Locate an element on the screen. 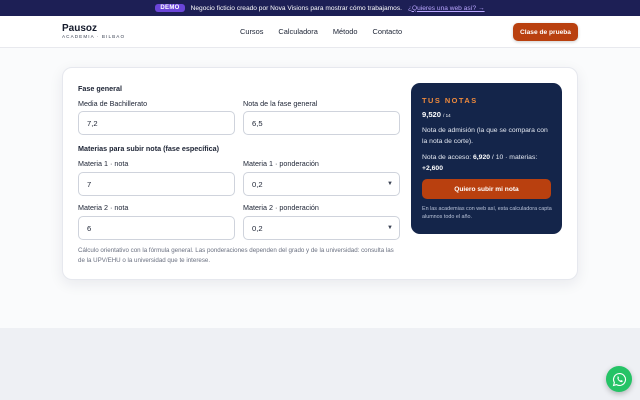 The width and height of the screenshot is (640, 400). demo-link: ¿Quieres una web así? → is located at coordinates (446, 8).